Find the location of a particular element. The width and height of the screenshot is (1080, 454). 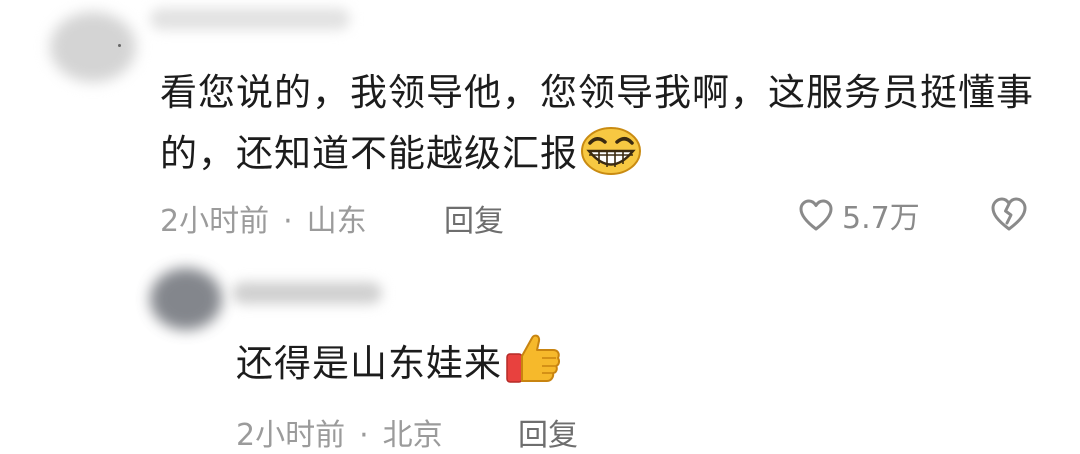

like-button: 5.7万 is located at coordinates (859, 215).